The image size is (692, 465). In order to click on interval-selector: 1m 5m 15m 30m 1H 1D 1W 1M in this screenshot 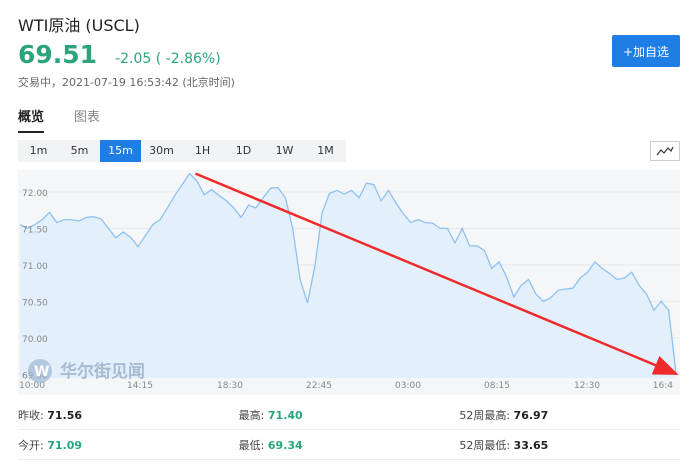, I will do `click(182, 151)`.